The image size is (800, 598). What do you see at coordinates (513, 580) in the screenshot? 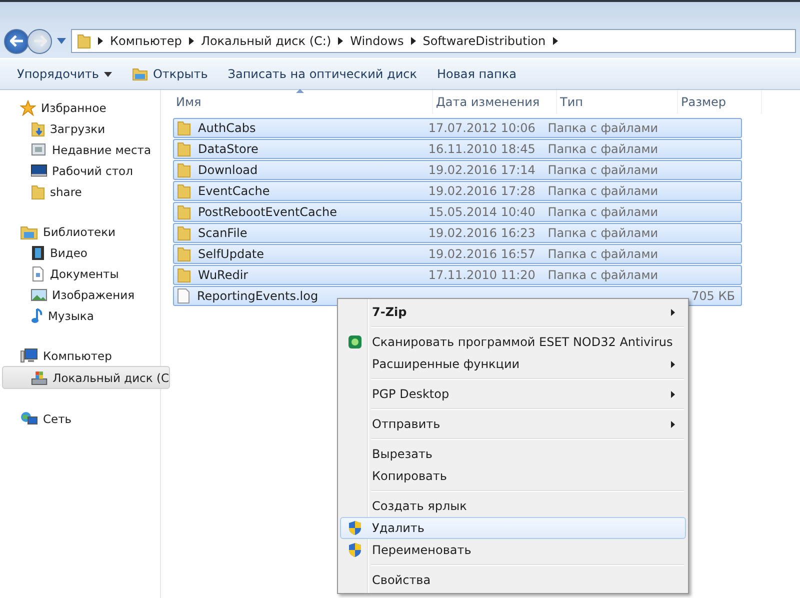
I see `menu-item: Свойства` at bounding box center [513, 580].